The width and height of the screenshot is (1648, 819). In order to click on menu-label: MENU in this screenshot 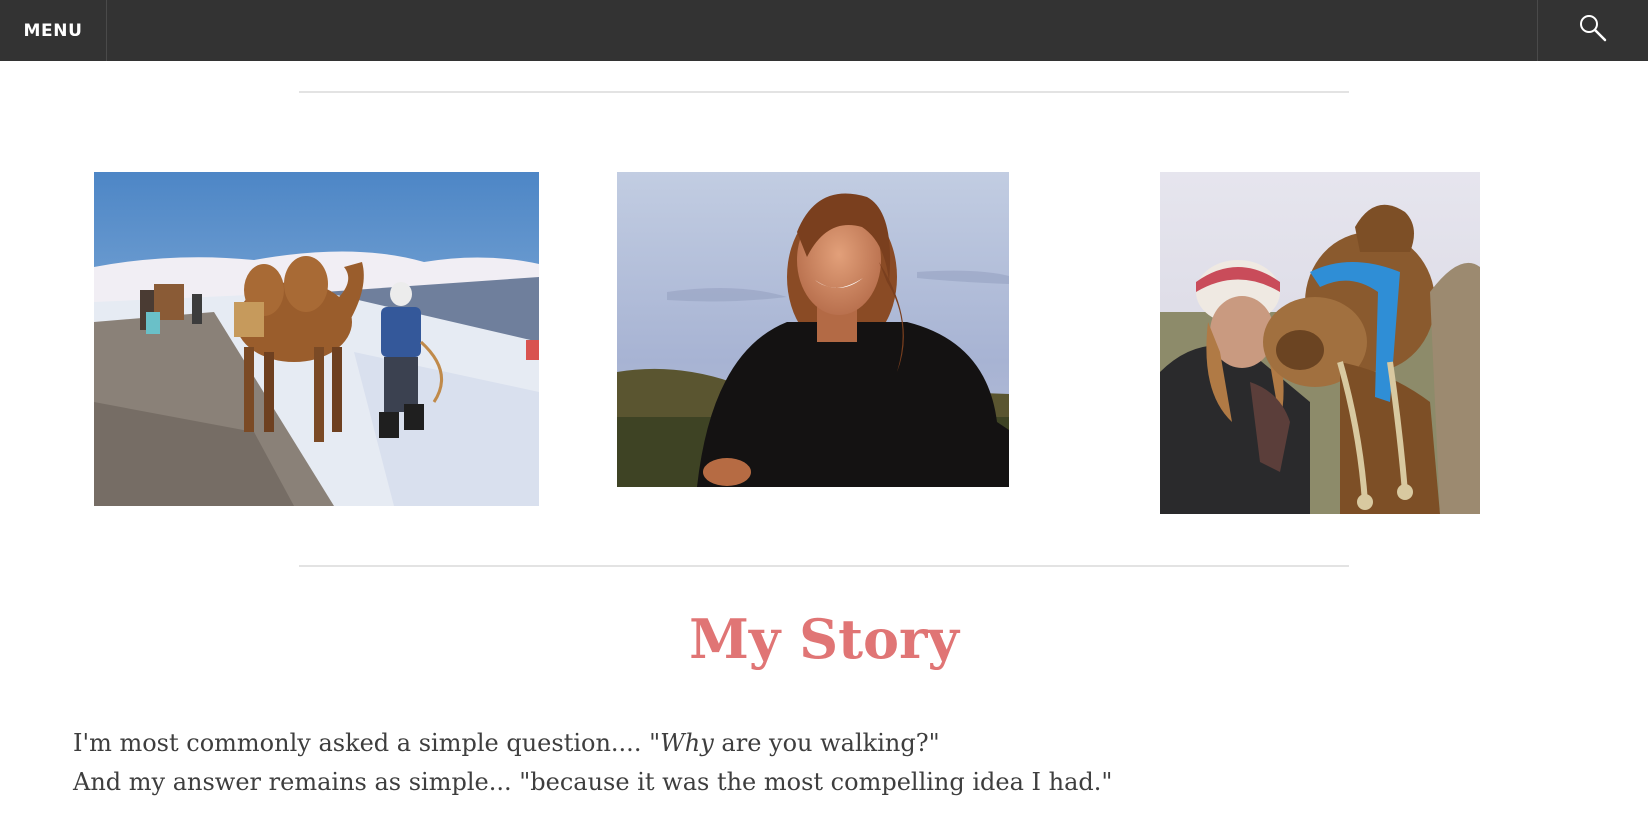, I will do `click(53, 30)`.